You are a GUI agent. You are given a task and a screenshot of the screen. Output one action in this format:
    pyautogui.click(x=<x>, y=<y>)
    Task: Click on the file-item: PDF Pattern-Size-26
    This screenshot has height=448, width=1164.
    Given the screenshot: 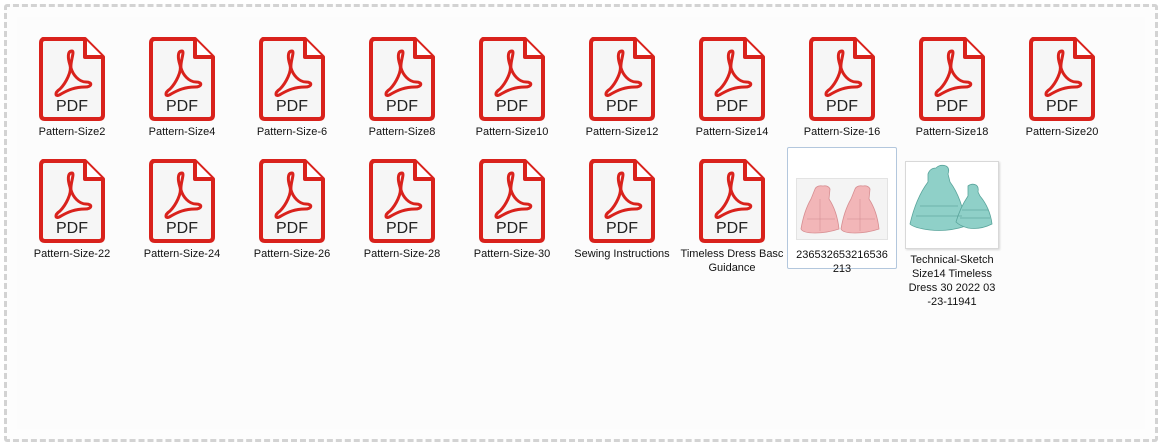 What is the action you would take?
    pyautogui.click(x=292, y=208)
    